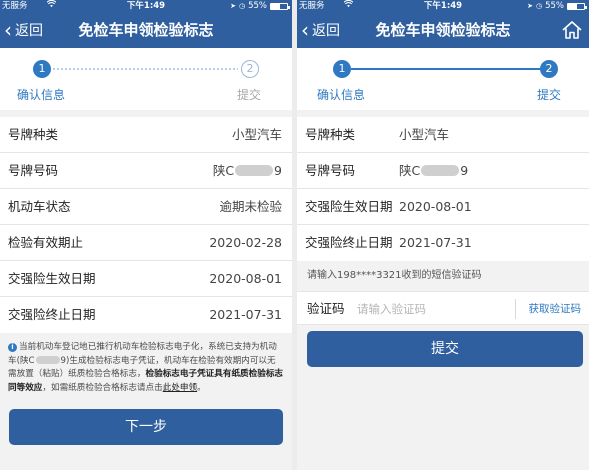 The image size is (589, 470). I want to click on row-value: 逾期未检验, so click(250, 206).